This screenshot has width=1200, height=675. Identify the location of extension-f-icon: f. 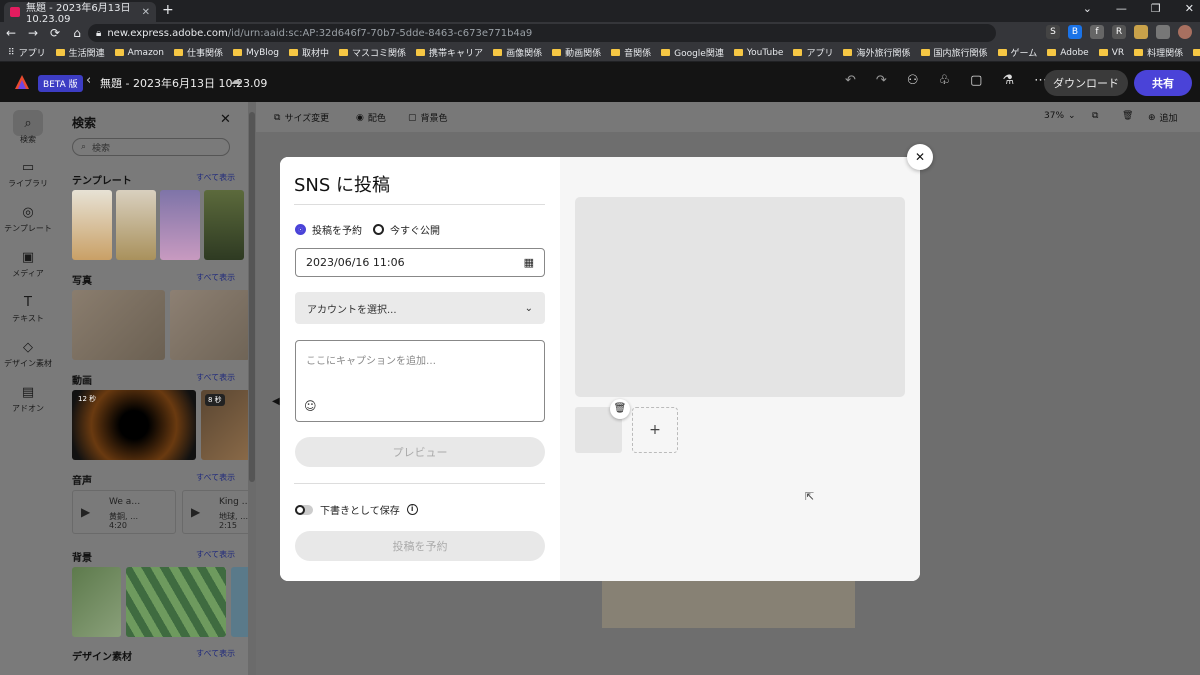
(1097, 32).